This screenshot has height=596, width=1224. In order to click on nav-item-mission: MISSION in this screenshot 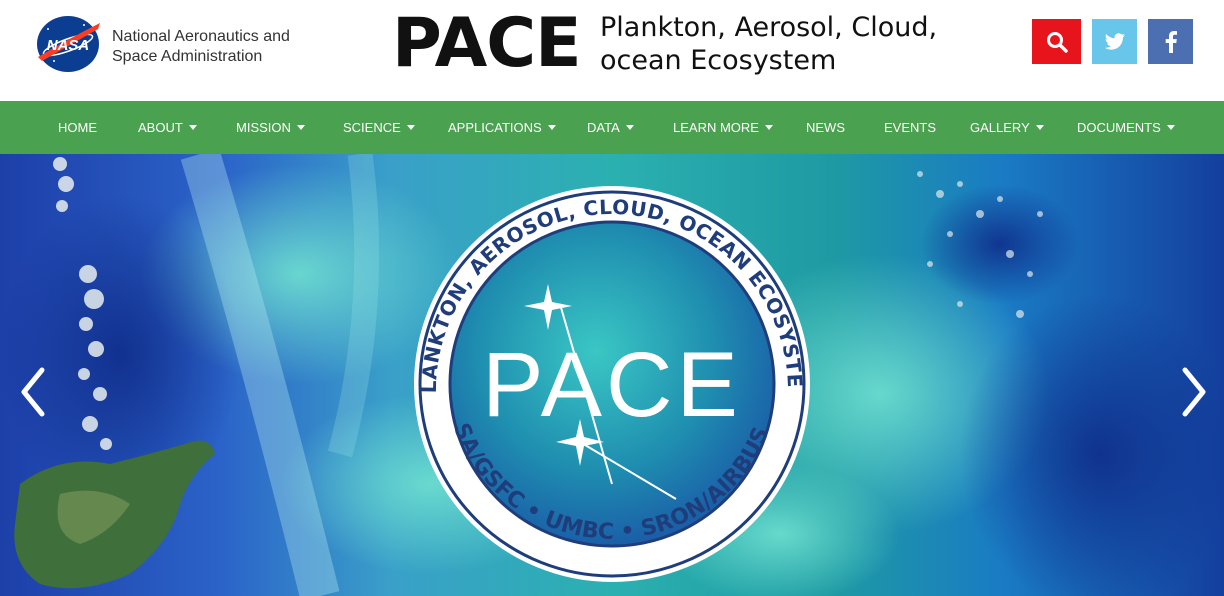, I will do `click(270, 127)`.